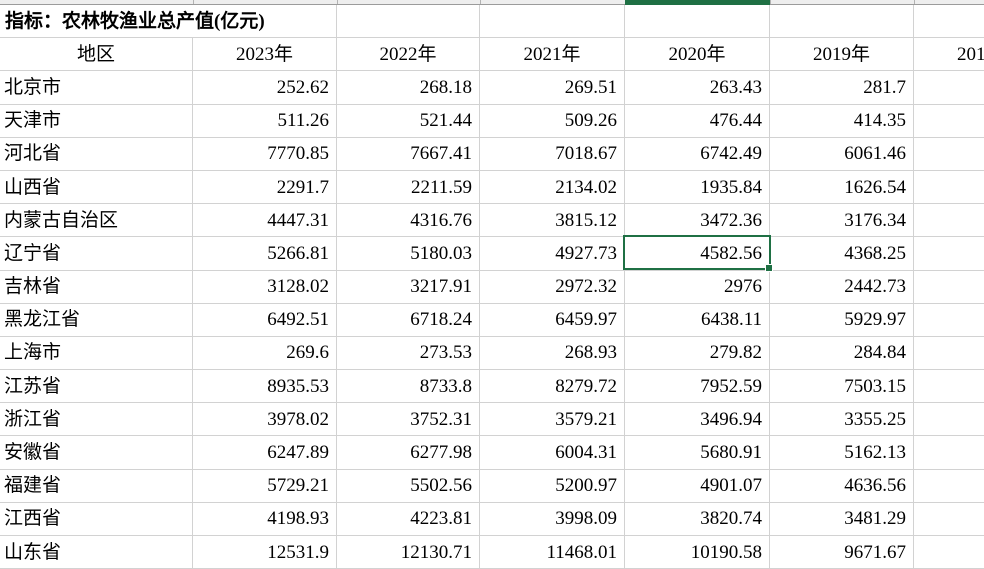 The image size is (984, 569). Describe the element at coordinates (408, 154) in the screenshot. I see `value-cell: 7667.41` at that location.